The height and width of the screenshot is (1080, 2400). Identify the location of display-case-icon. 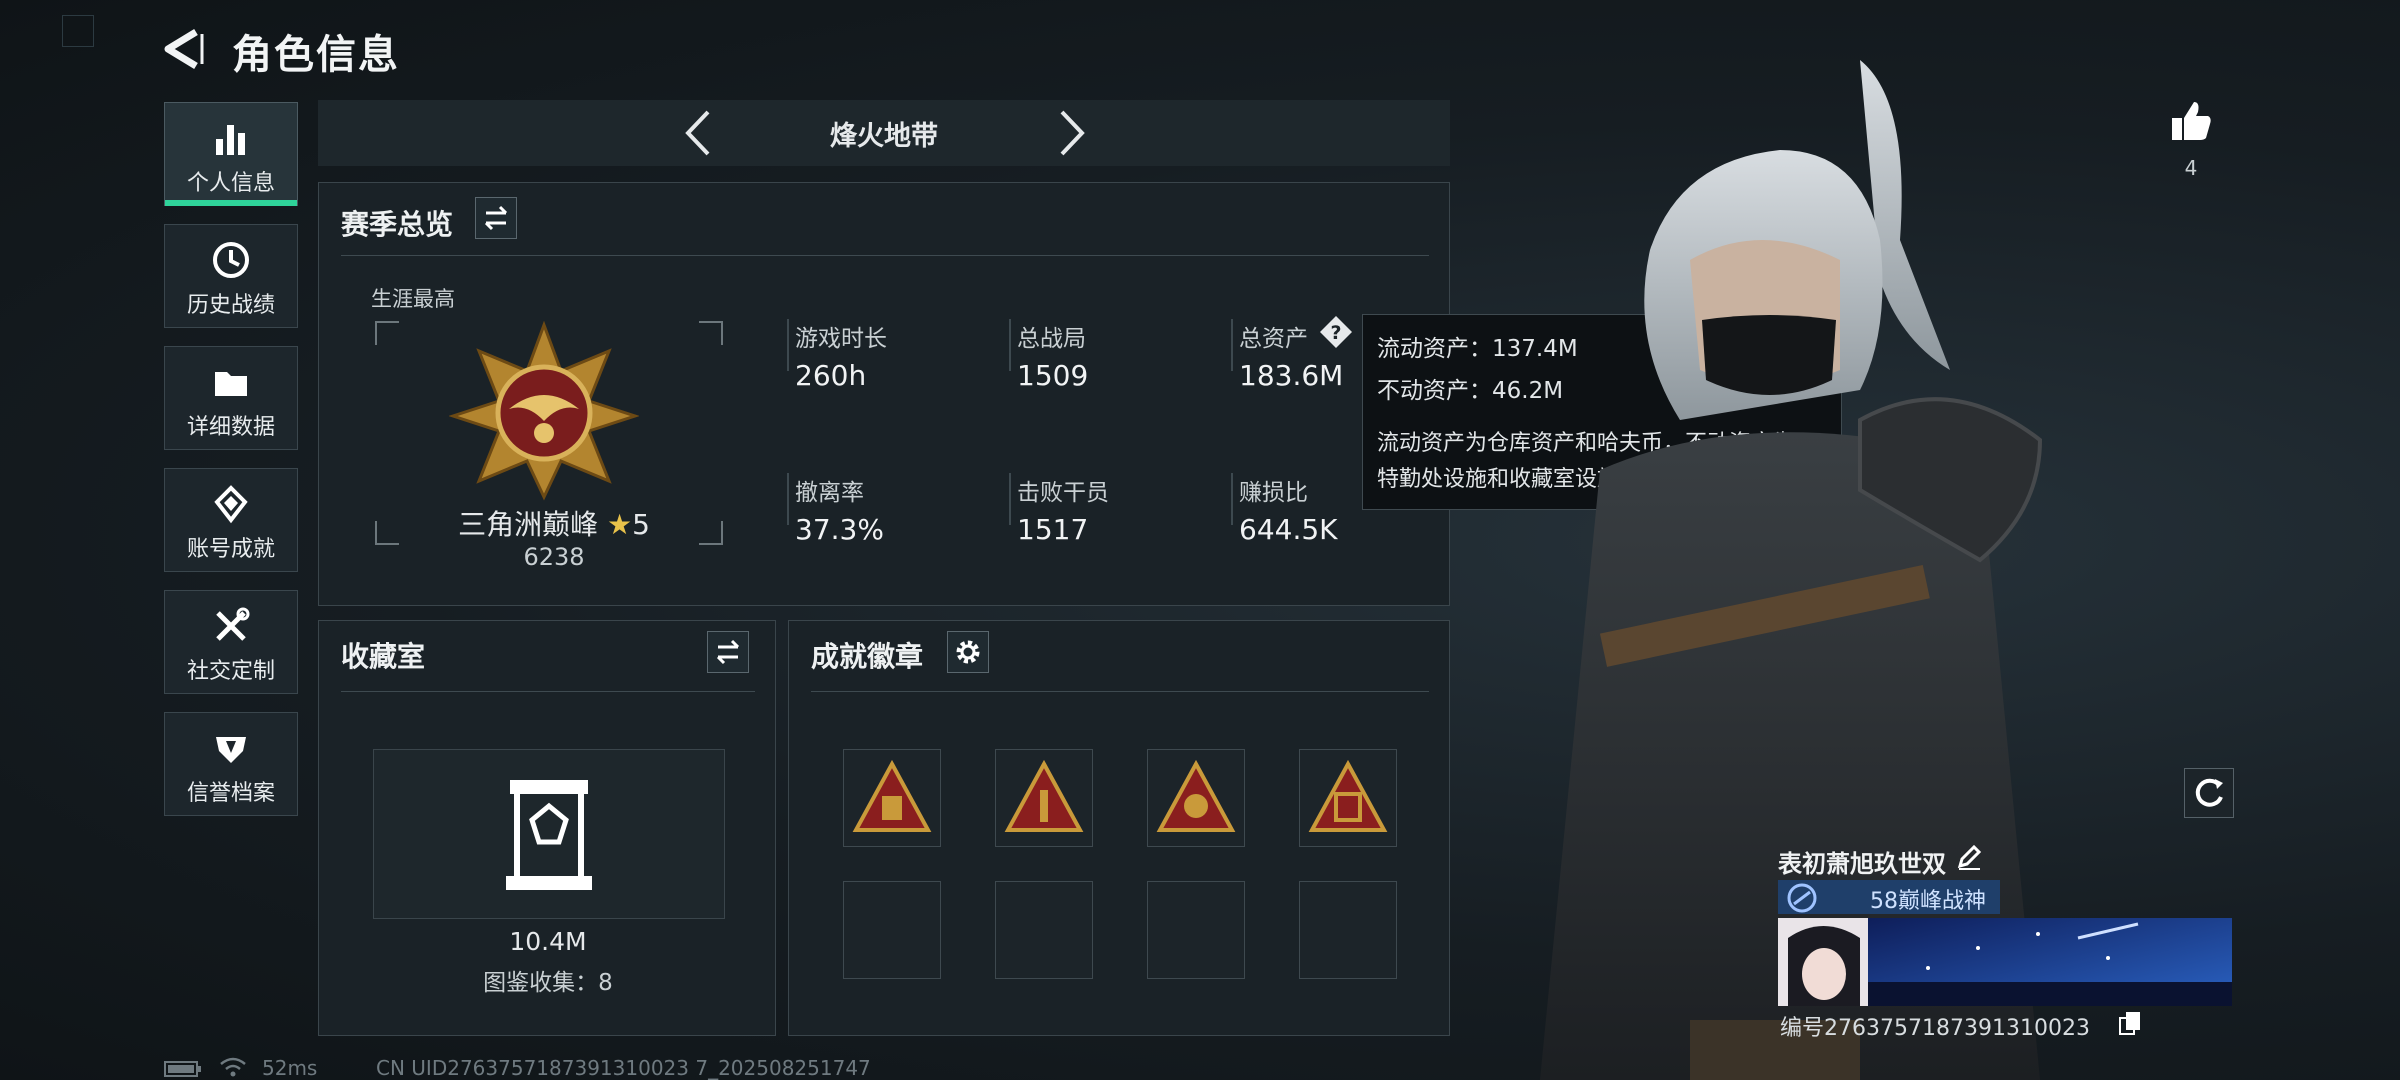
(549, 835).